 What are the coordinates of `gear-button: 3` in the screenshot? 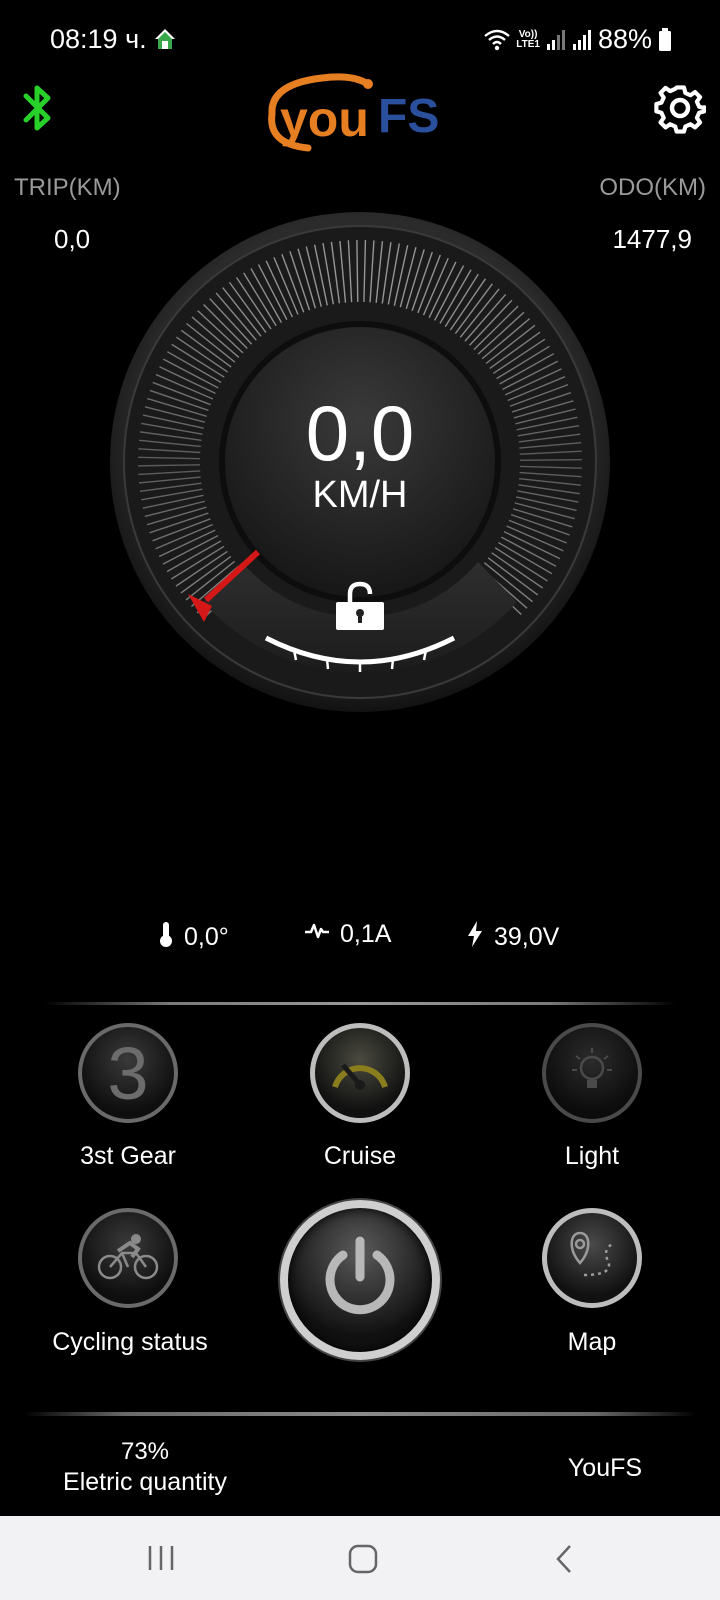 It's located at (128, 1073).